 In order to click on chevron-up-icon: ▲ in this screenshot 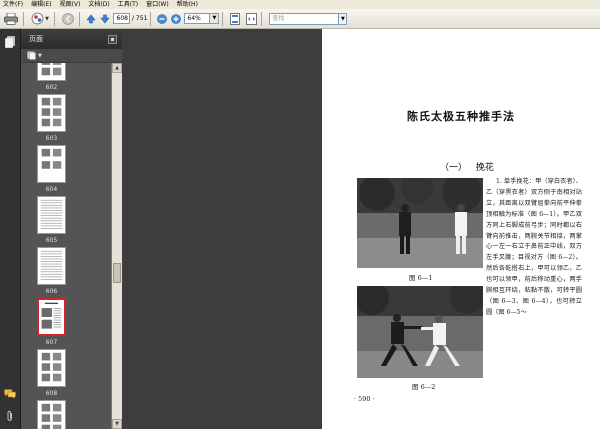, I will do `click(117, 68)`.